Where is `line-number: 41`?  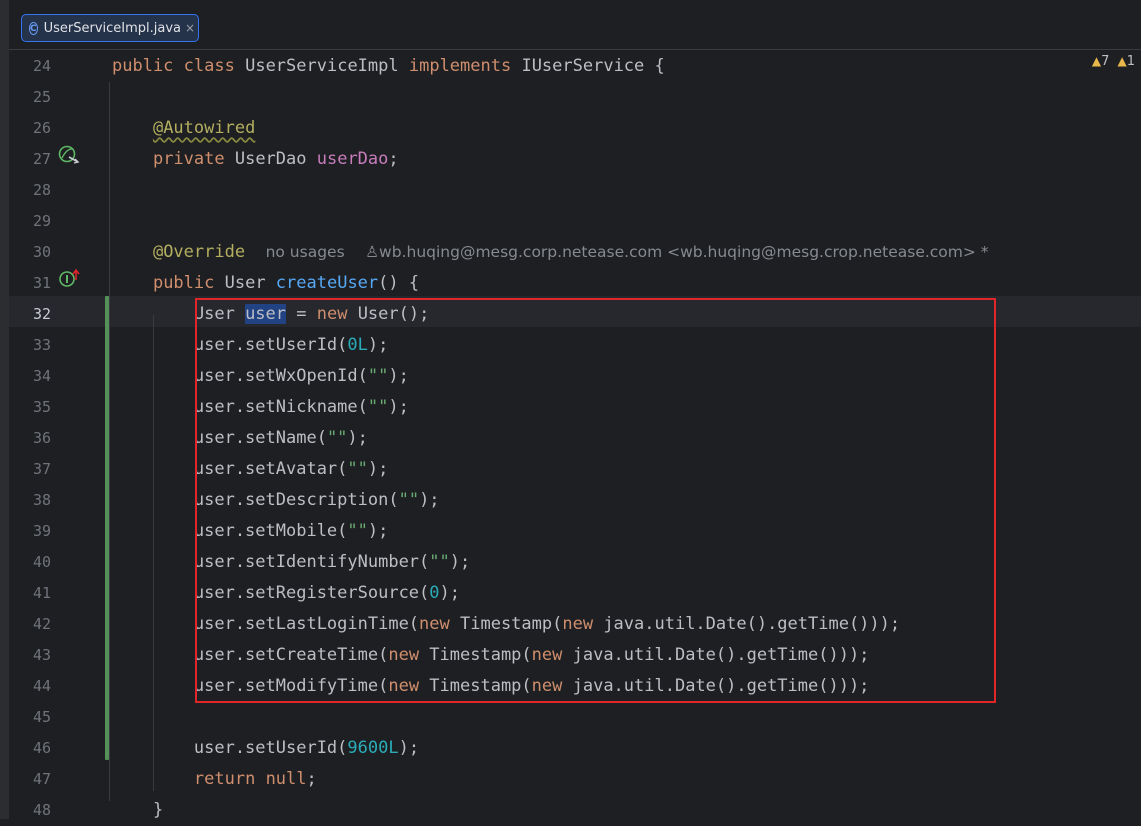
line-number: 41 is located at coordinates (56, 593).